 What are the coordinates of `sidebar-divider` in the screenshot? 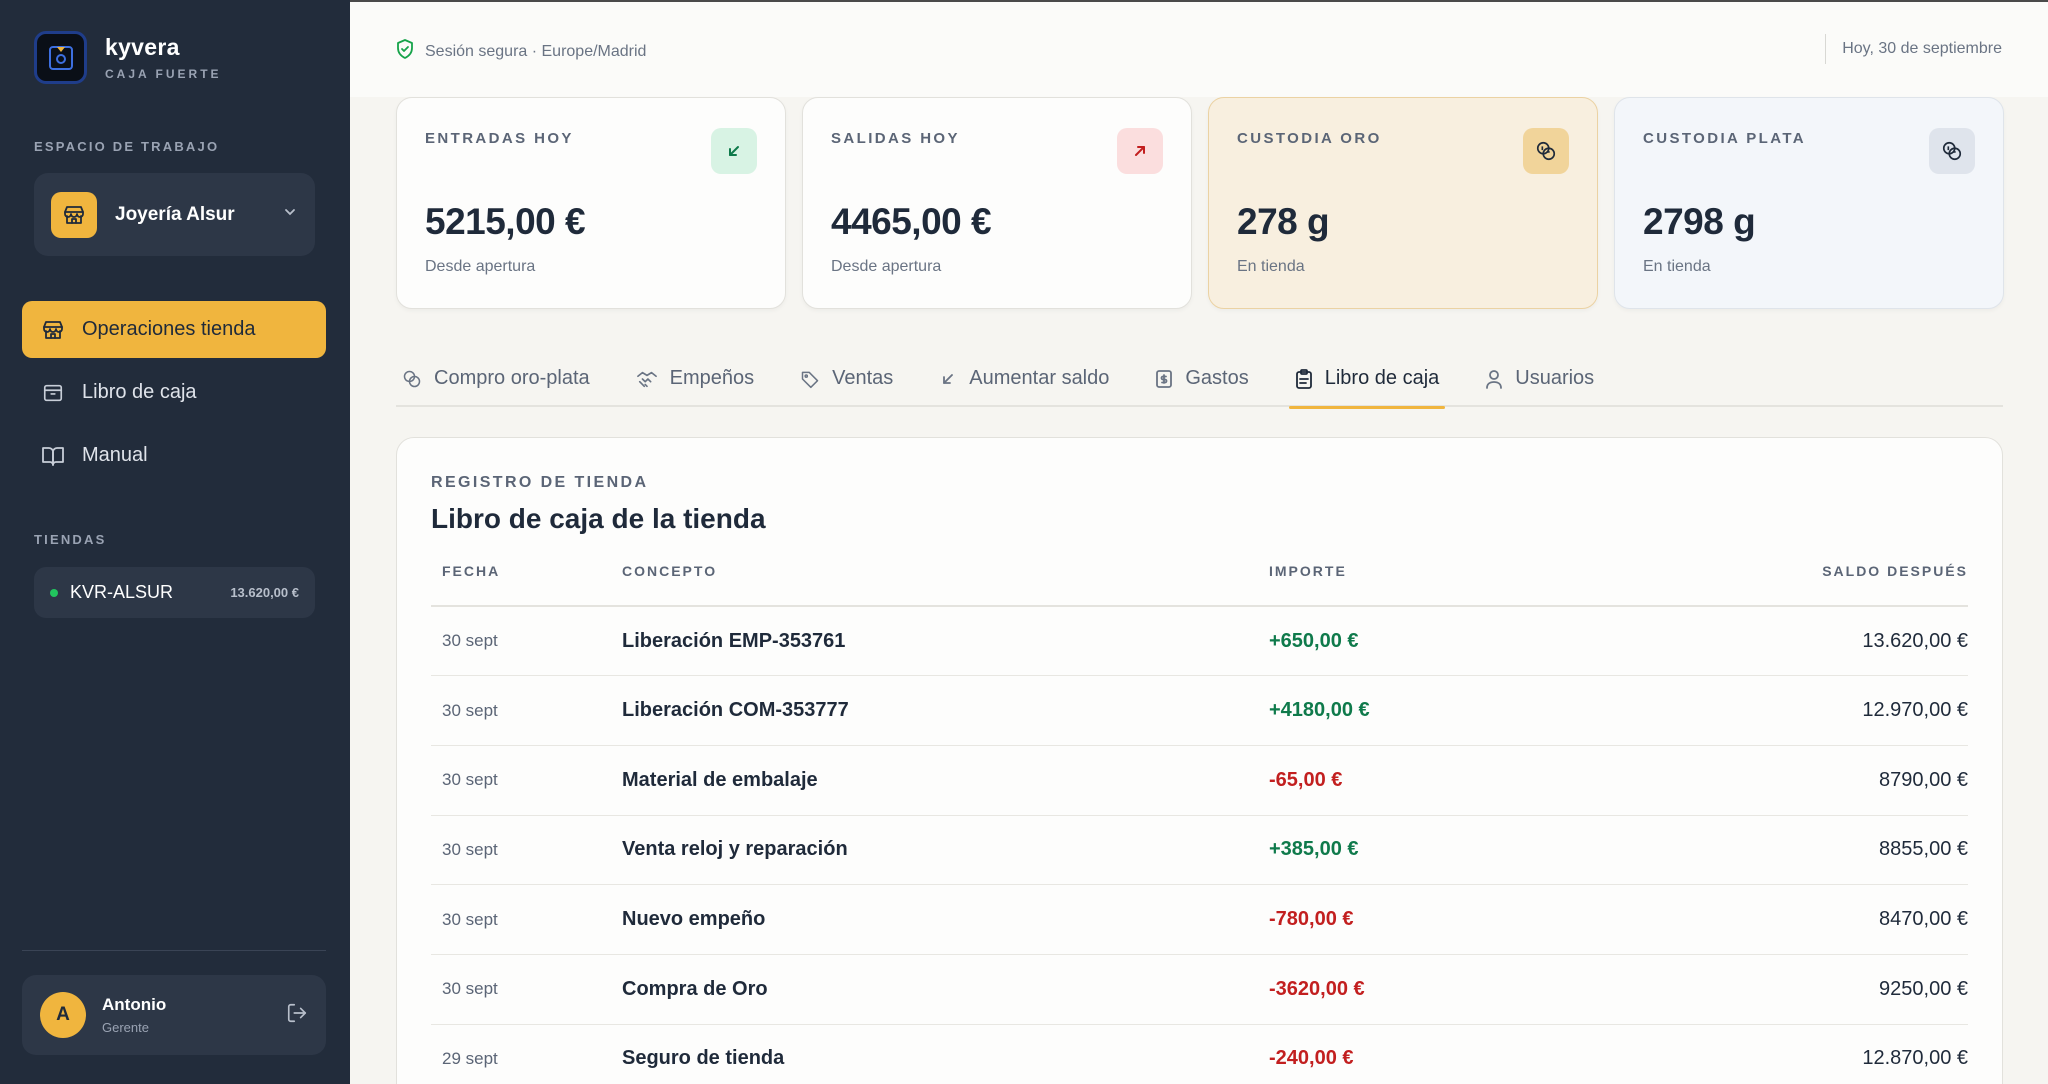 It's located at (174, 950).